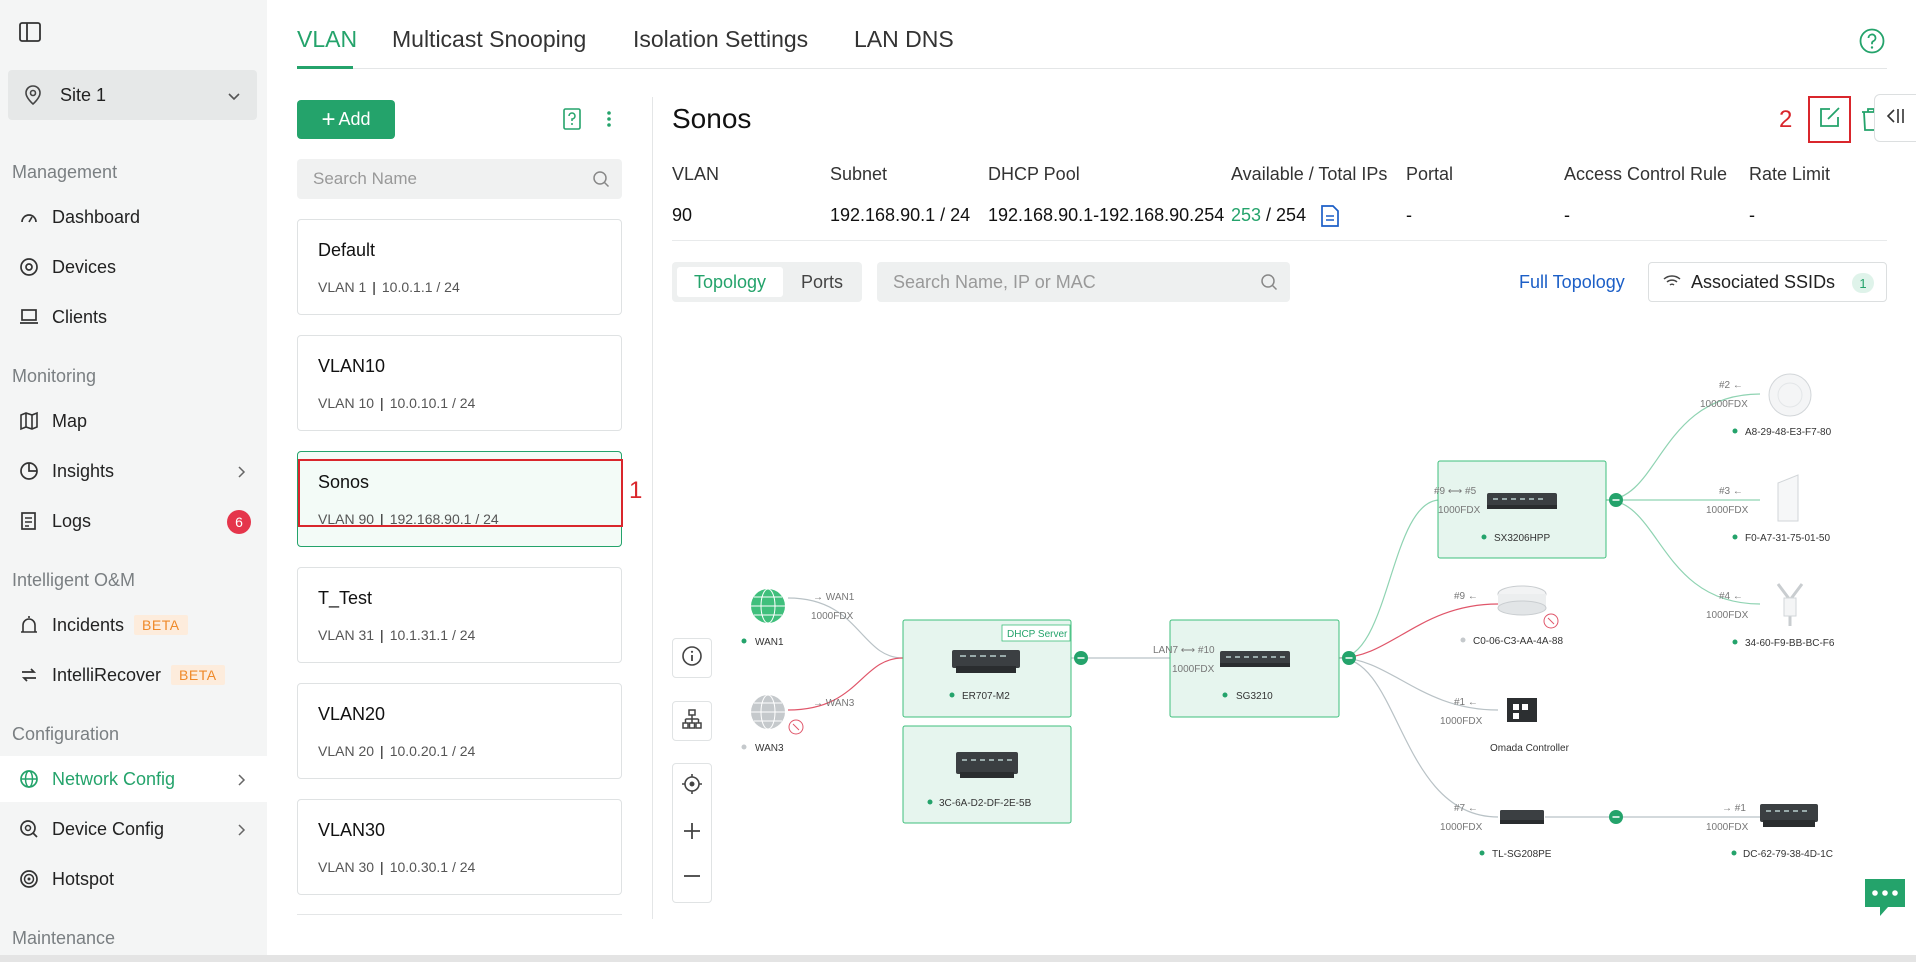 The width and height of the screenshot is (1916, 962). I want to click on link-core-ap, so click(1418, 631).